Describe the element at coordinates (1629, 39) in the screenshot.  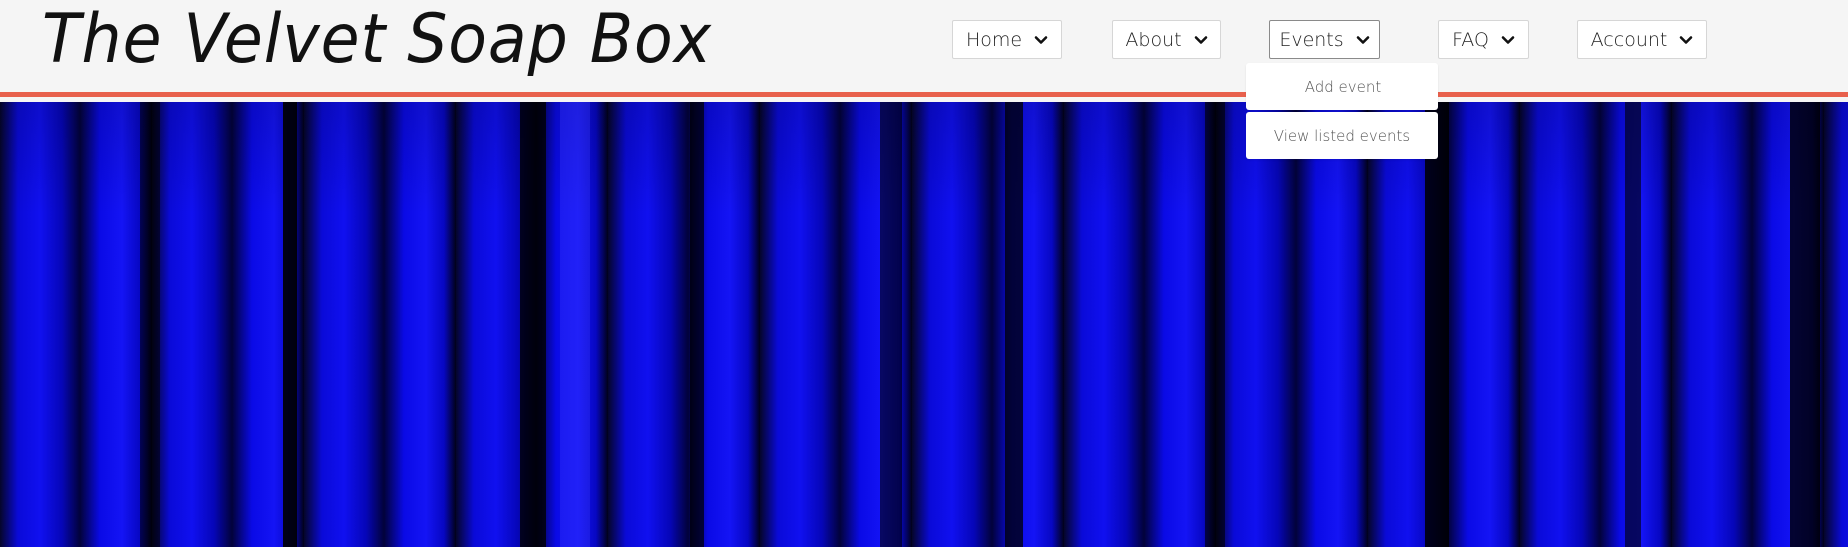
I see `nav-account-label: Account` at that location.